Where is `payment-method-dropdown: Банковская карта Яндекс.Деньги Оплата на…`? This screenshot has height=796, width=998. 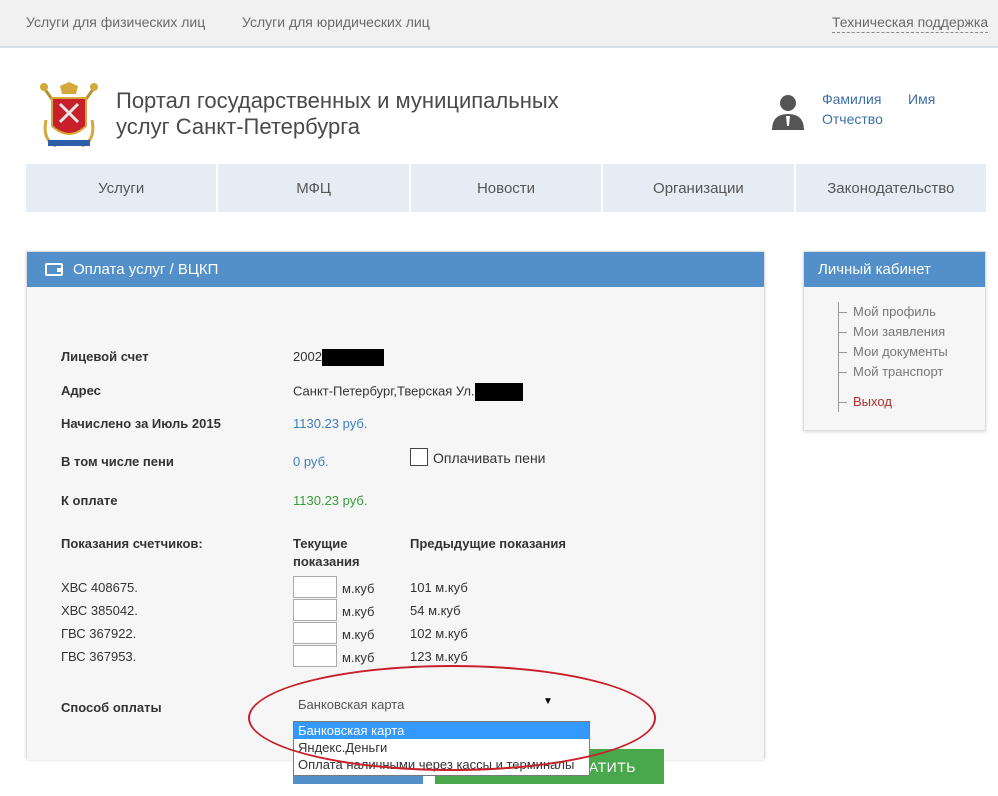
payment-method-dropdown: Банковская карта Яндекс.Деньги Оплата на… is located at coordinates (441, 748).